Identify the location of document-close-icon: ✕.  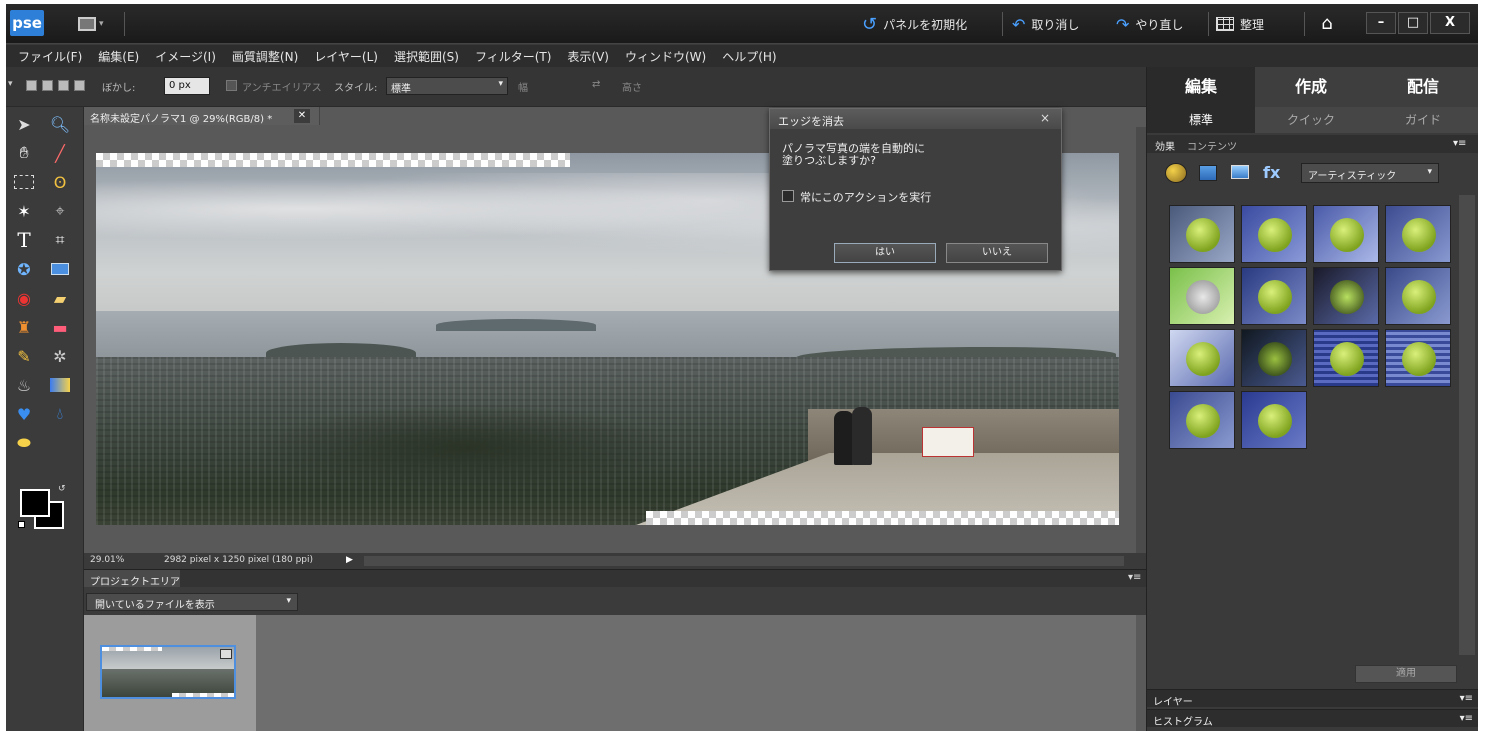
(302, 116).